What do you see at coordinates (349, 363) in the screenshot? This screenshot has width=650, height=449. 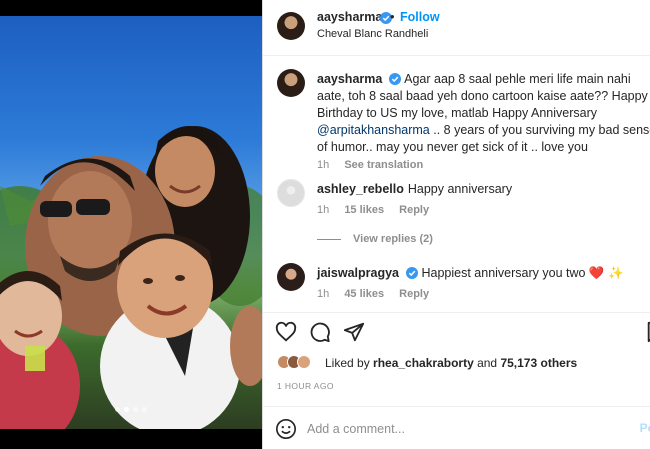 I see `likes-prefix: Liked by` at bounding box center [349, 363].